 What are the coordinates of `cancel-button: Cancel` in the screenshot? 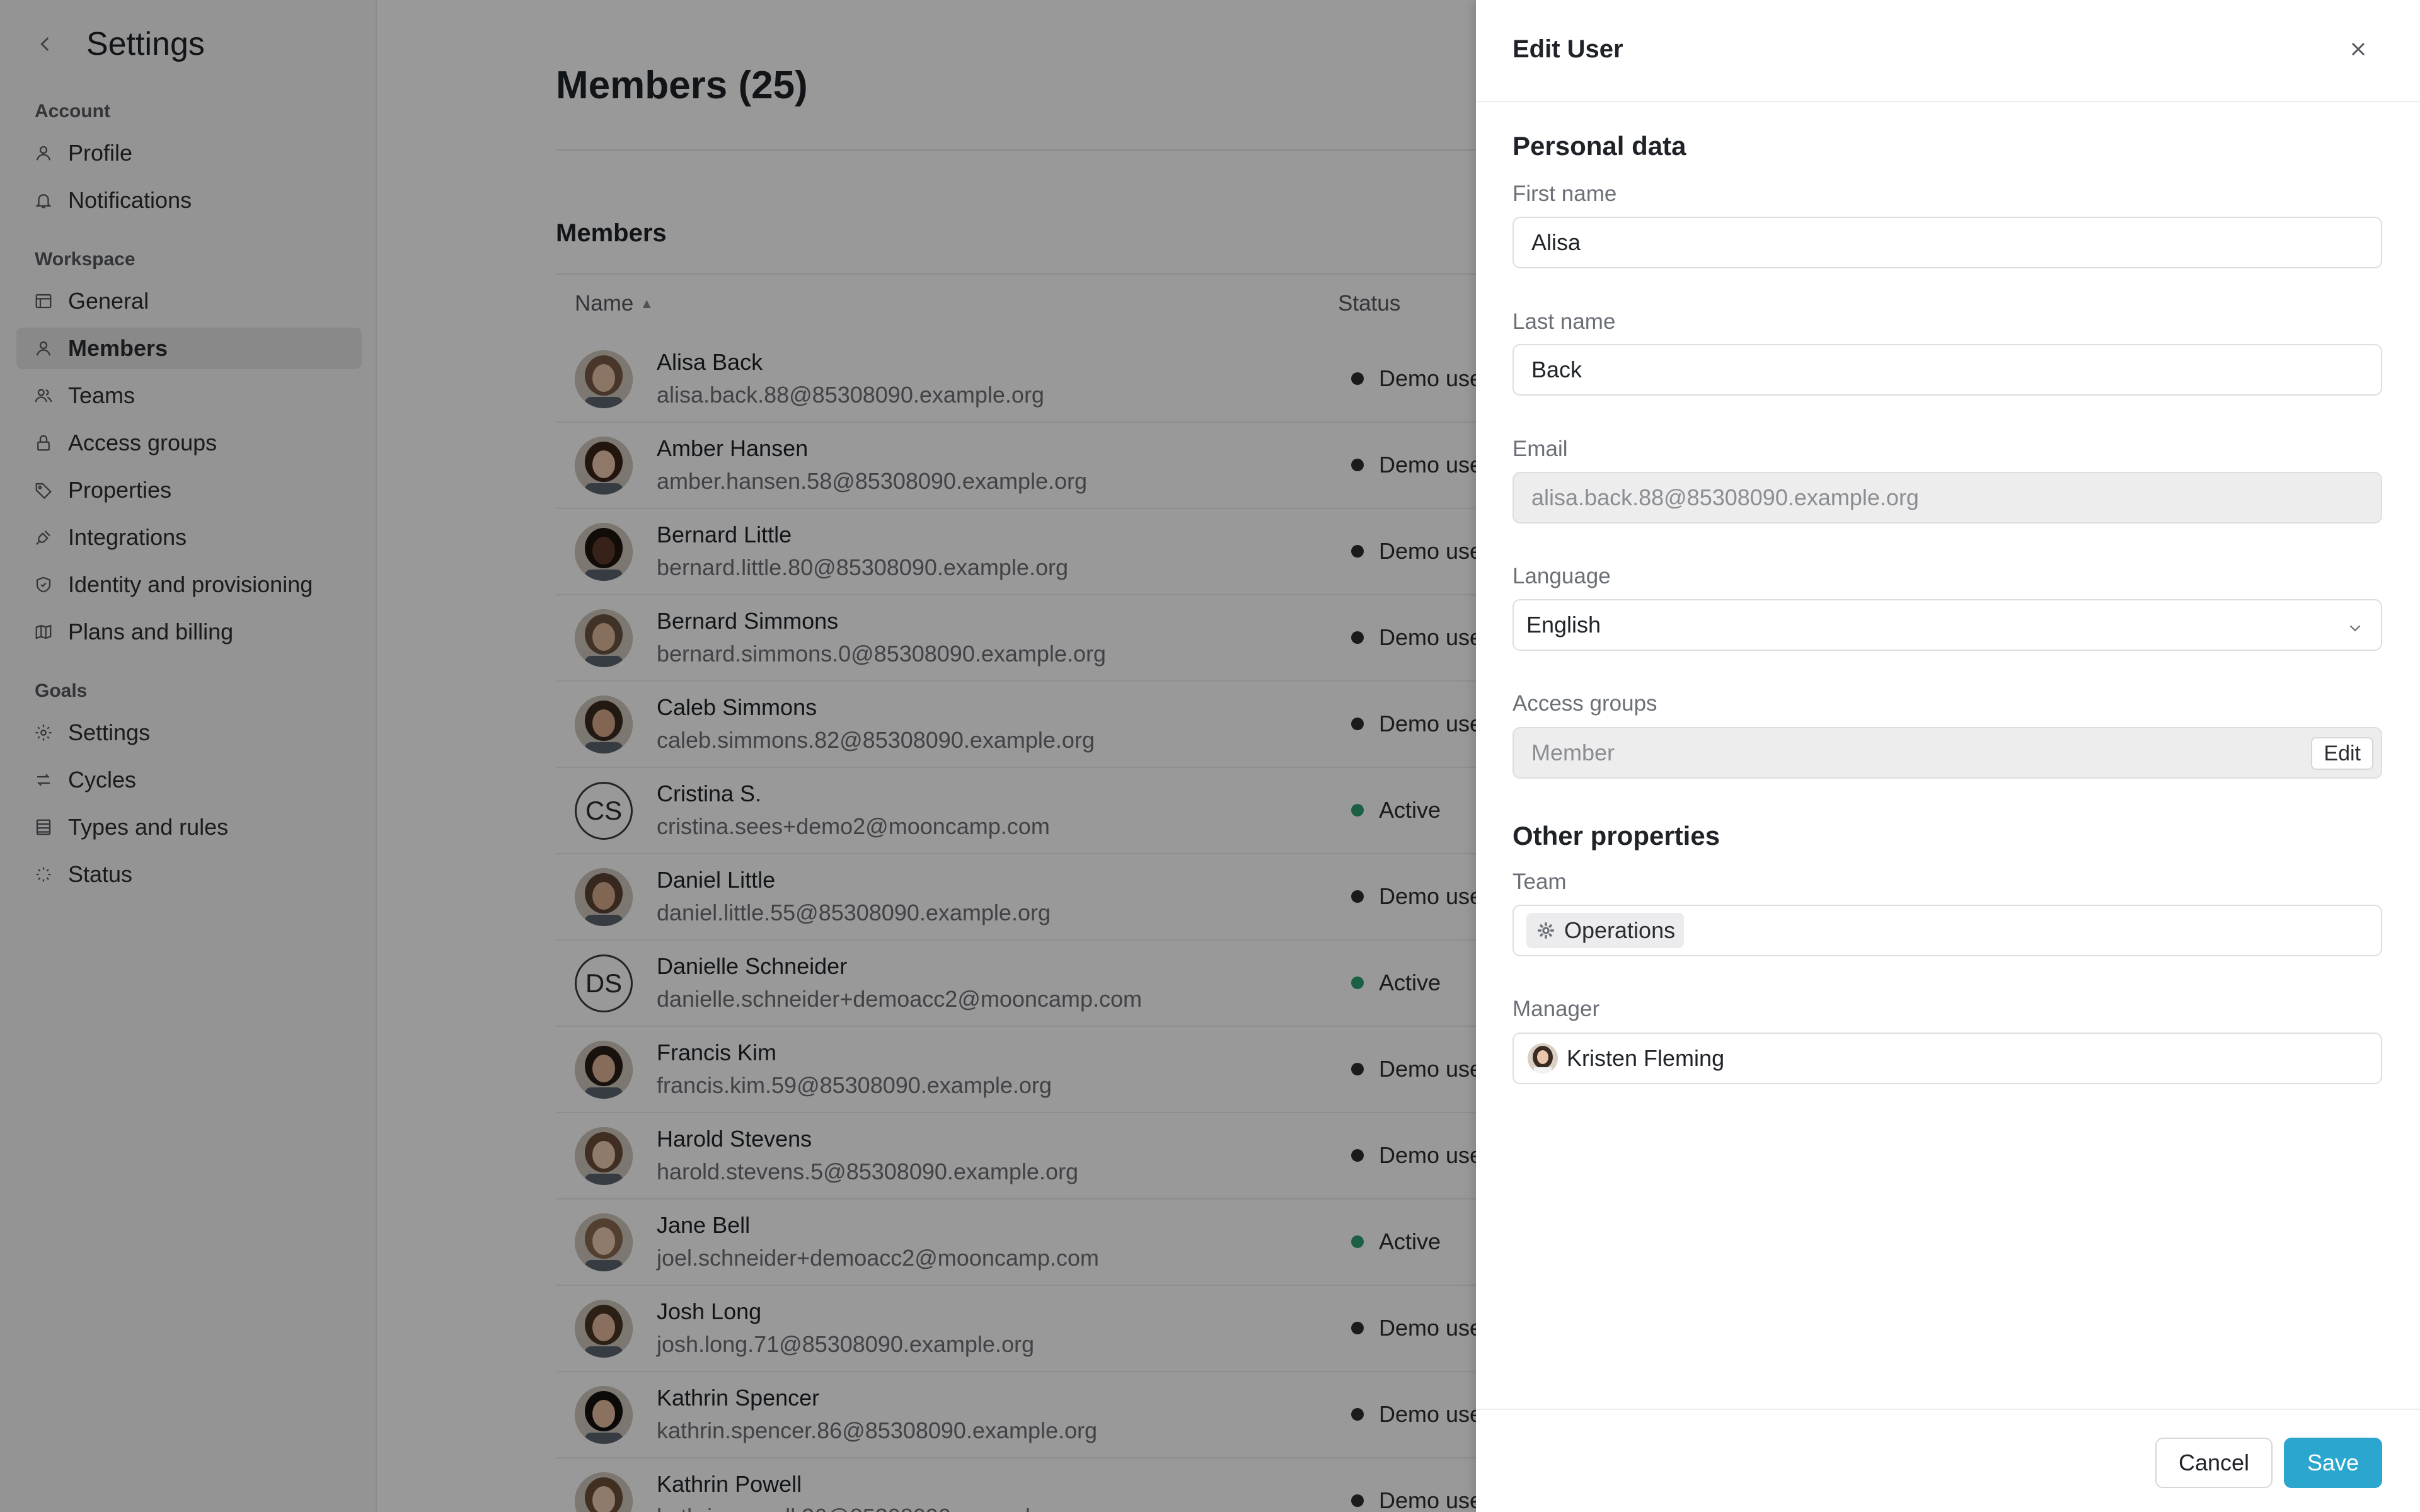 It's located at (2214, 1463).